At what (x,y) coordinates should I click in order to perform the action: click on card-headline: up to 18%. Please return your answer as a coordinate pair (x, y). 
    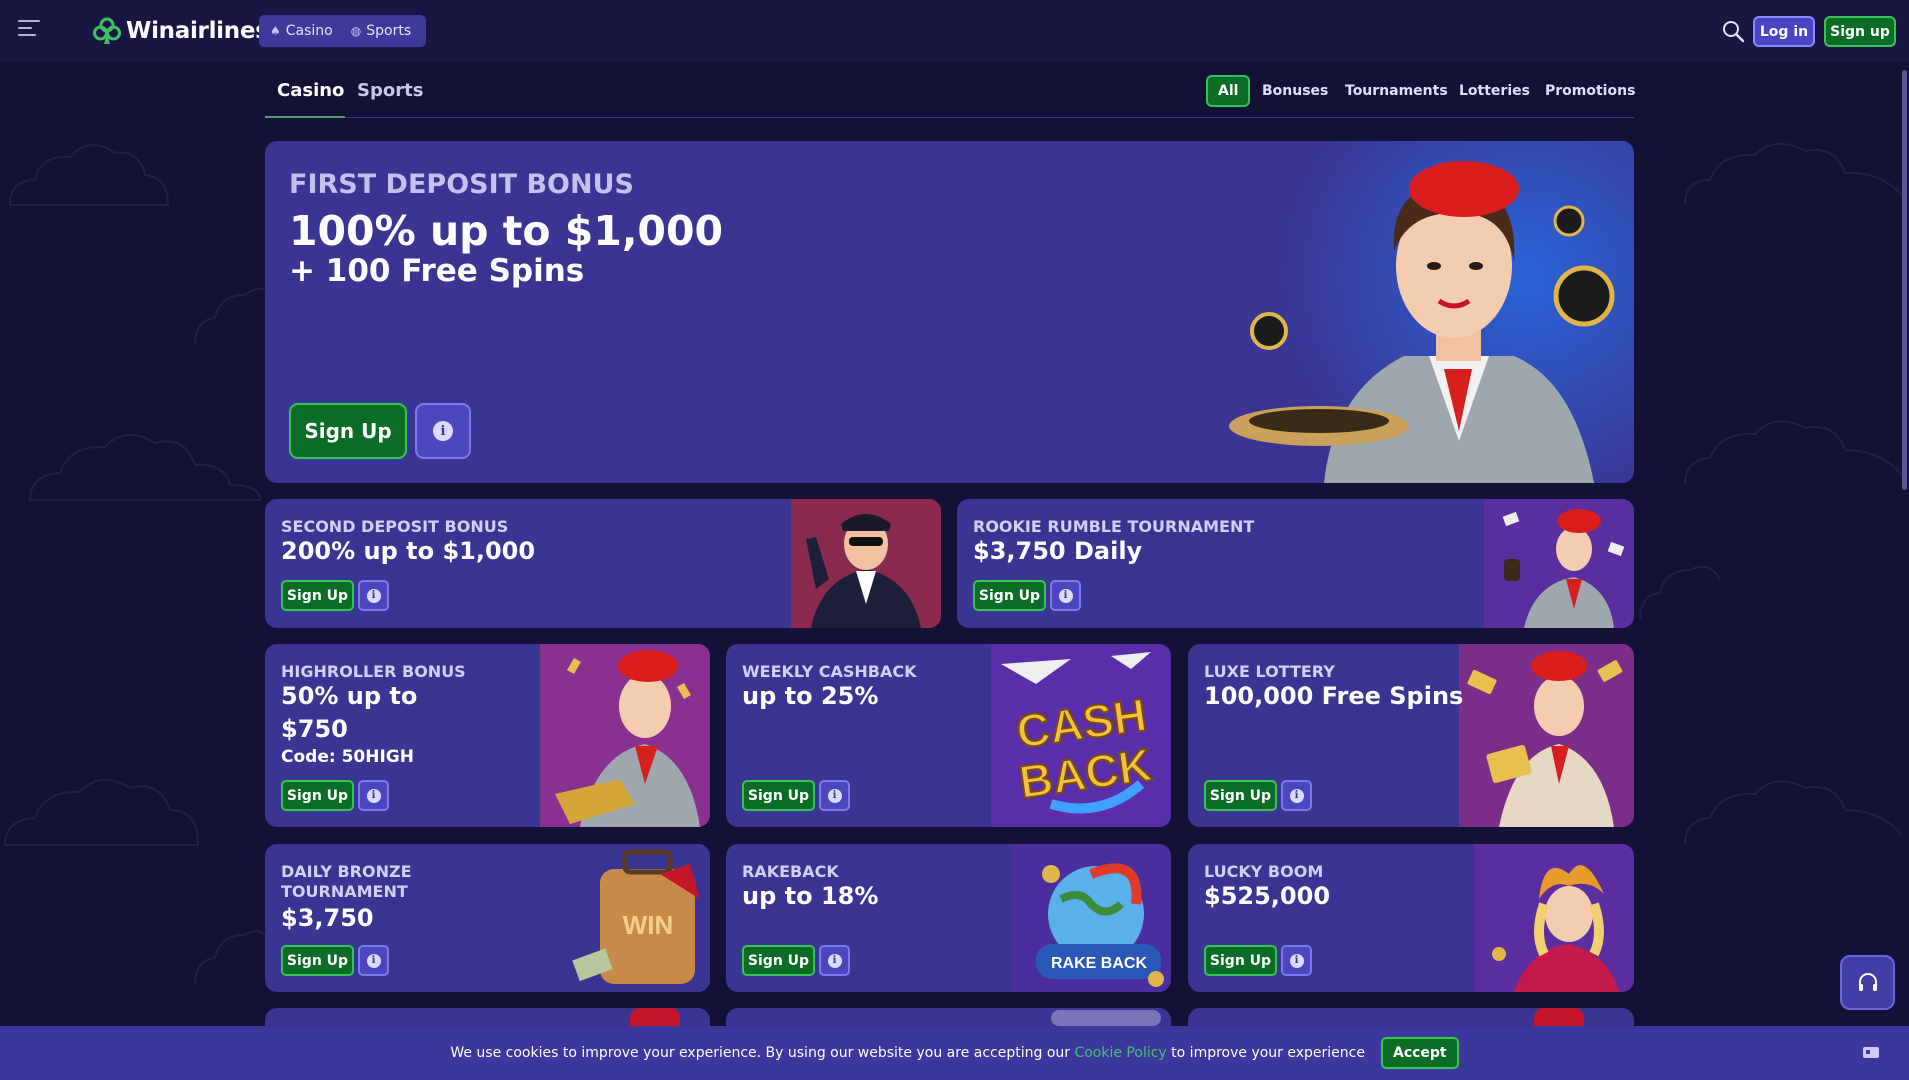
    Looking at the image, I should click on (810, 896).